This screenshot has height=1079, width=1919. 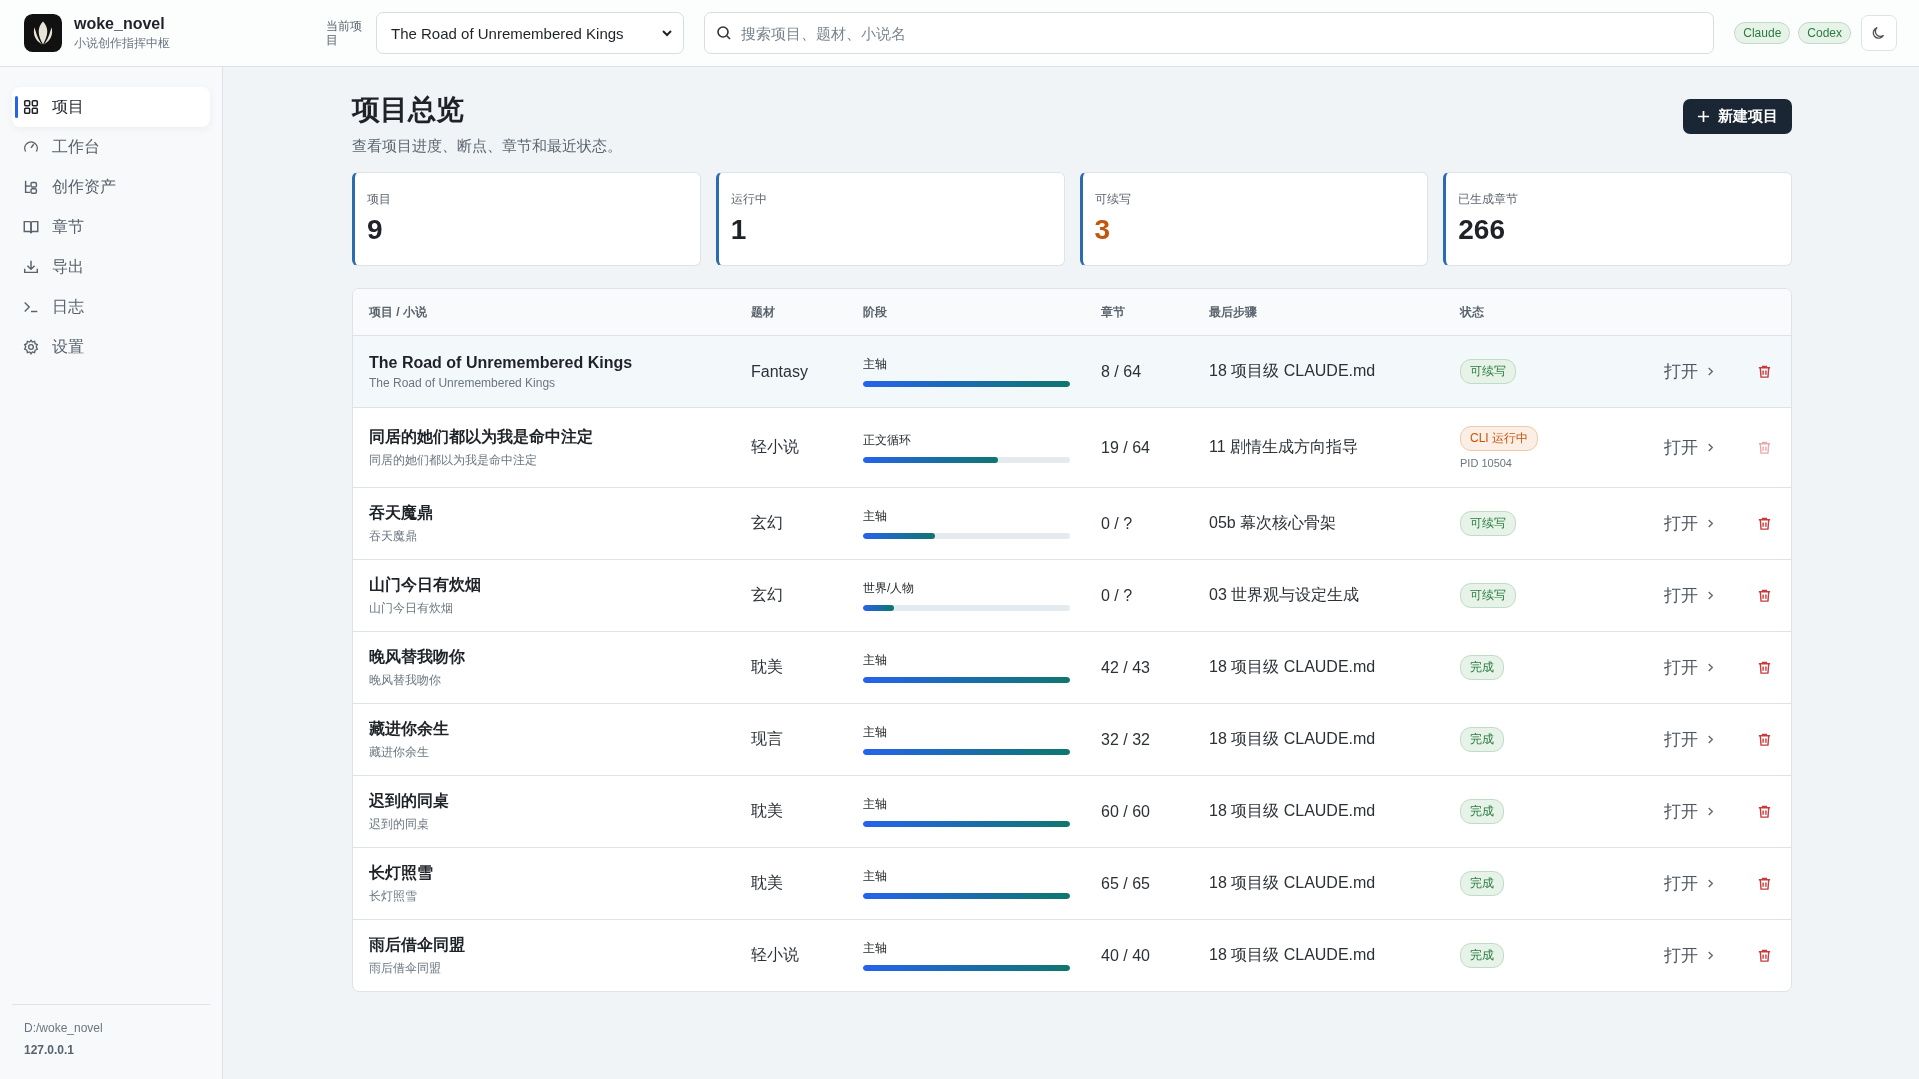 I want to click on genre-cell-text: 玄幻, so click(x=767, y=523).